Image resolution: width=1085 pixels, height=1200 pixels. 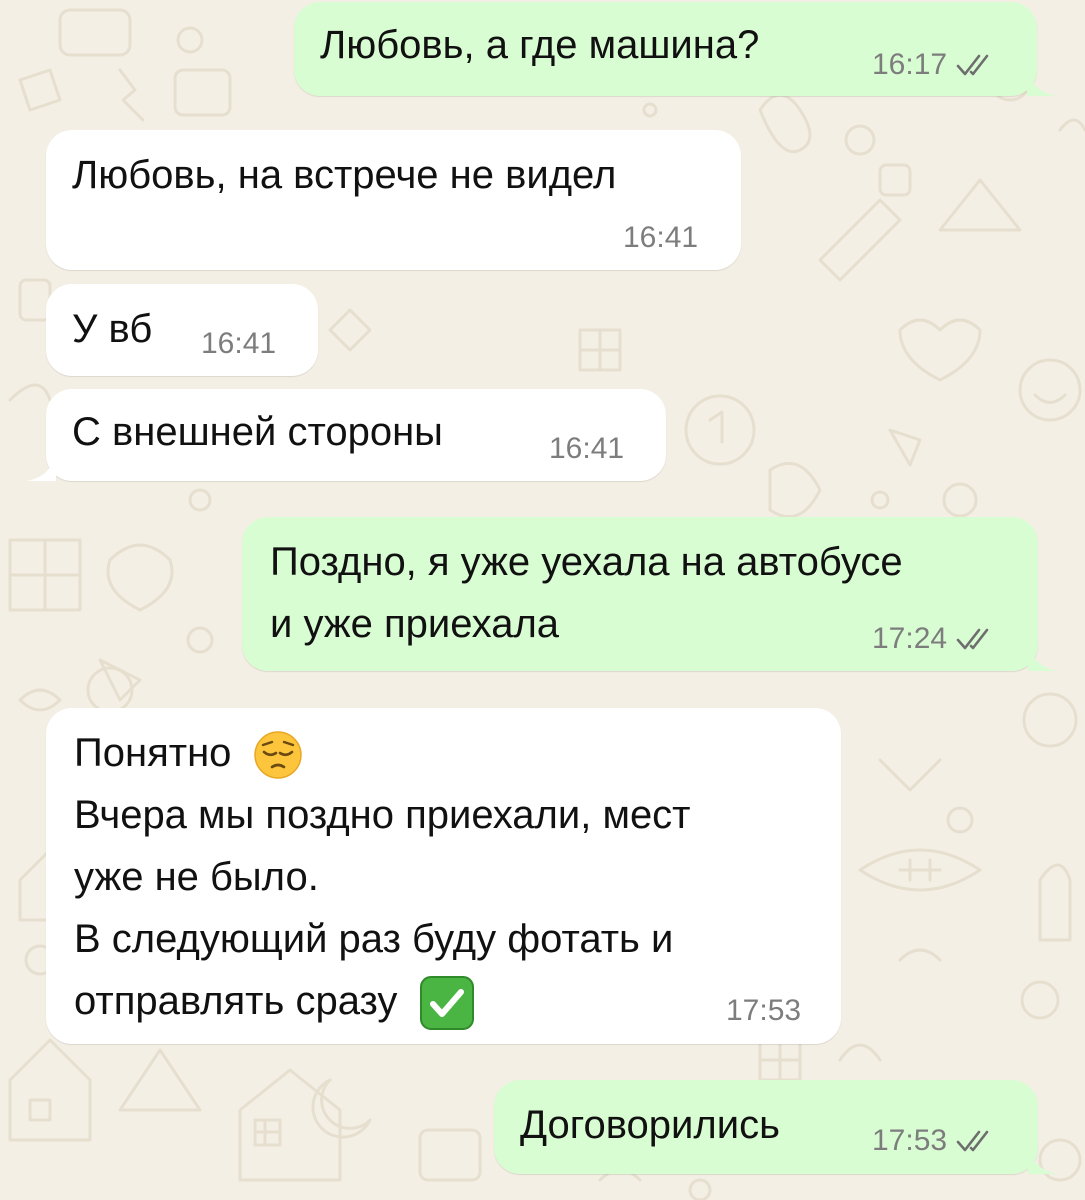 What do you see at coordinates (446, 1003) in the screenshot?
I see `check-mark-button-emoji` at bounding box center [446, 1003].